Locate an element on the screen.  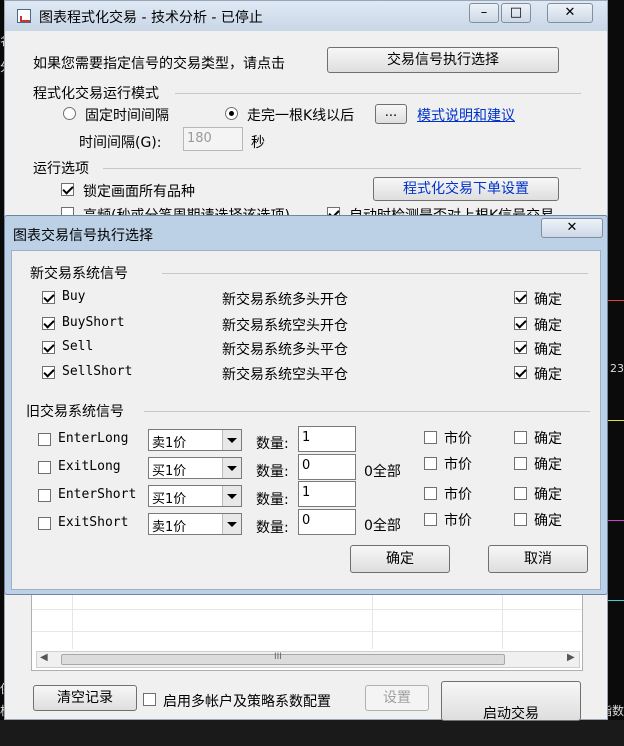
horizontal-scrollbar: ◀ III ▶ is located at coordinates (308, 659).